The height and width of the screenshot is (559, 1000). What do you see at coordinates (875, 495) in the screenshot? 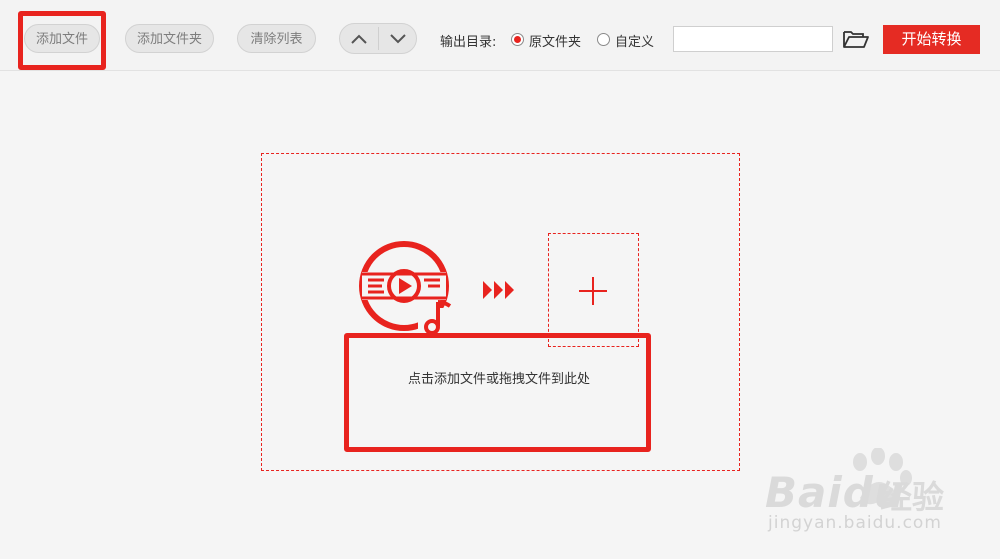
I see `watermark: Baidu 经验 jingyan.baidu.com` at bounding box center [875, 495].